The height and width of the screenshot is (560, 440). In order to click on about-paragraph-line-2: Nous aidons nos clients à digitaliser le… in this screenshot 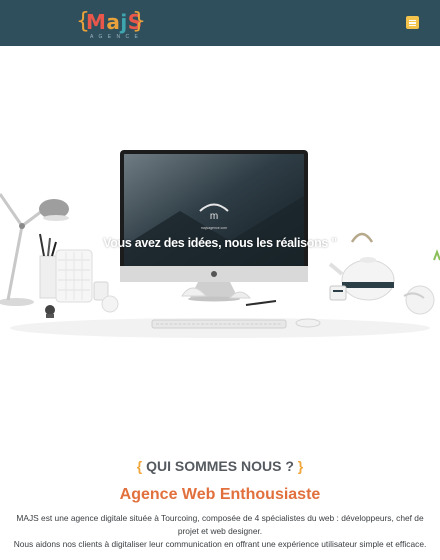, I will do `click(220, 544)`.